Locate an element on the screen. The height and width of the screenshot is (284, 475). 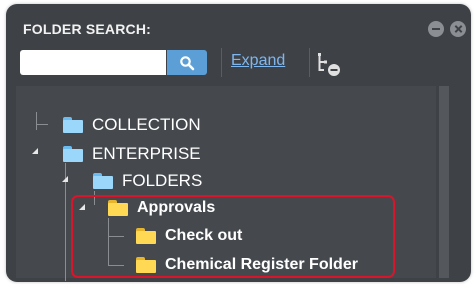
tree-collapse-icon is located at coordinates (329, 64).